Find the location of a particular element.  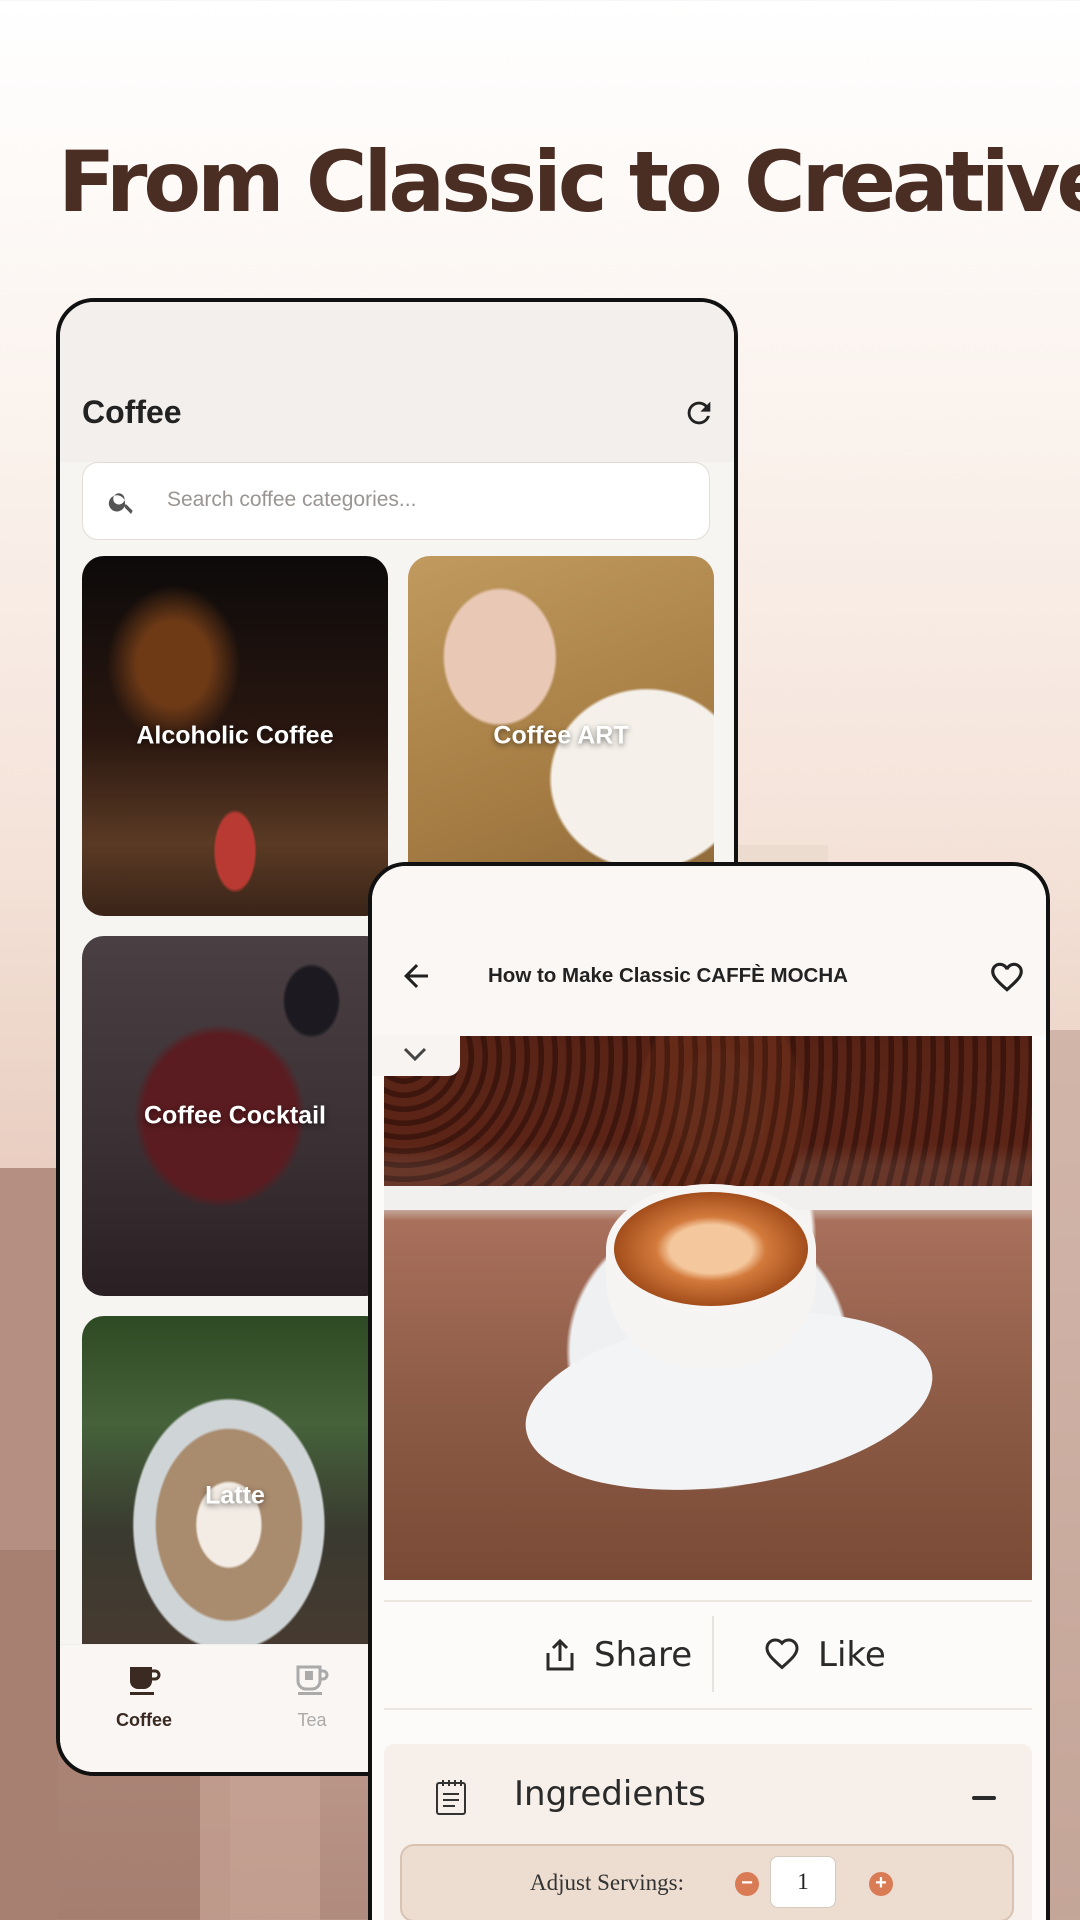

category-label: Coffee Cocktail is located at coordinates (235, 1115).